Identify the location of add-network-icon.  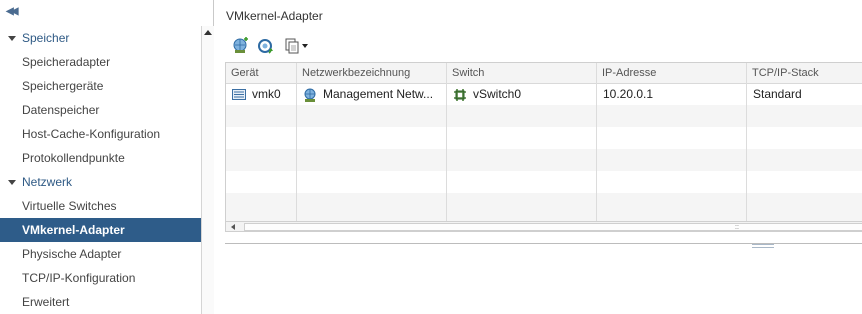
(240, 45).